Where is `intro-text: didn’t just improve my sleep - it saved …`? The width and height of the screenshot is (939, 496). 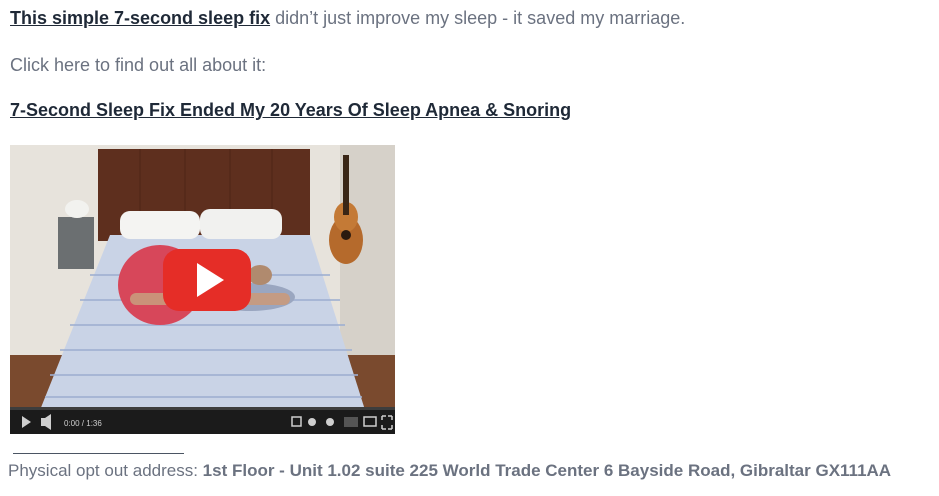 intro-text: didn’t just improve my sleep - it saved … is located at coordinates (478, 18).